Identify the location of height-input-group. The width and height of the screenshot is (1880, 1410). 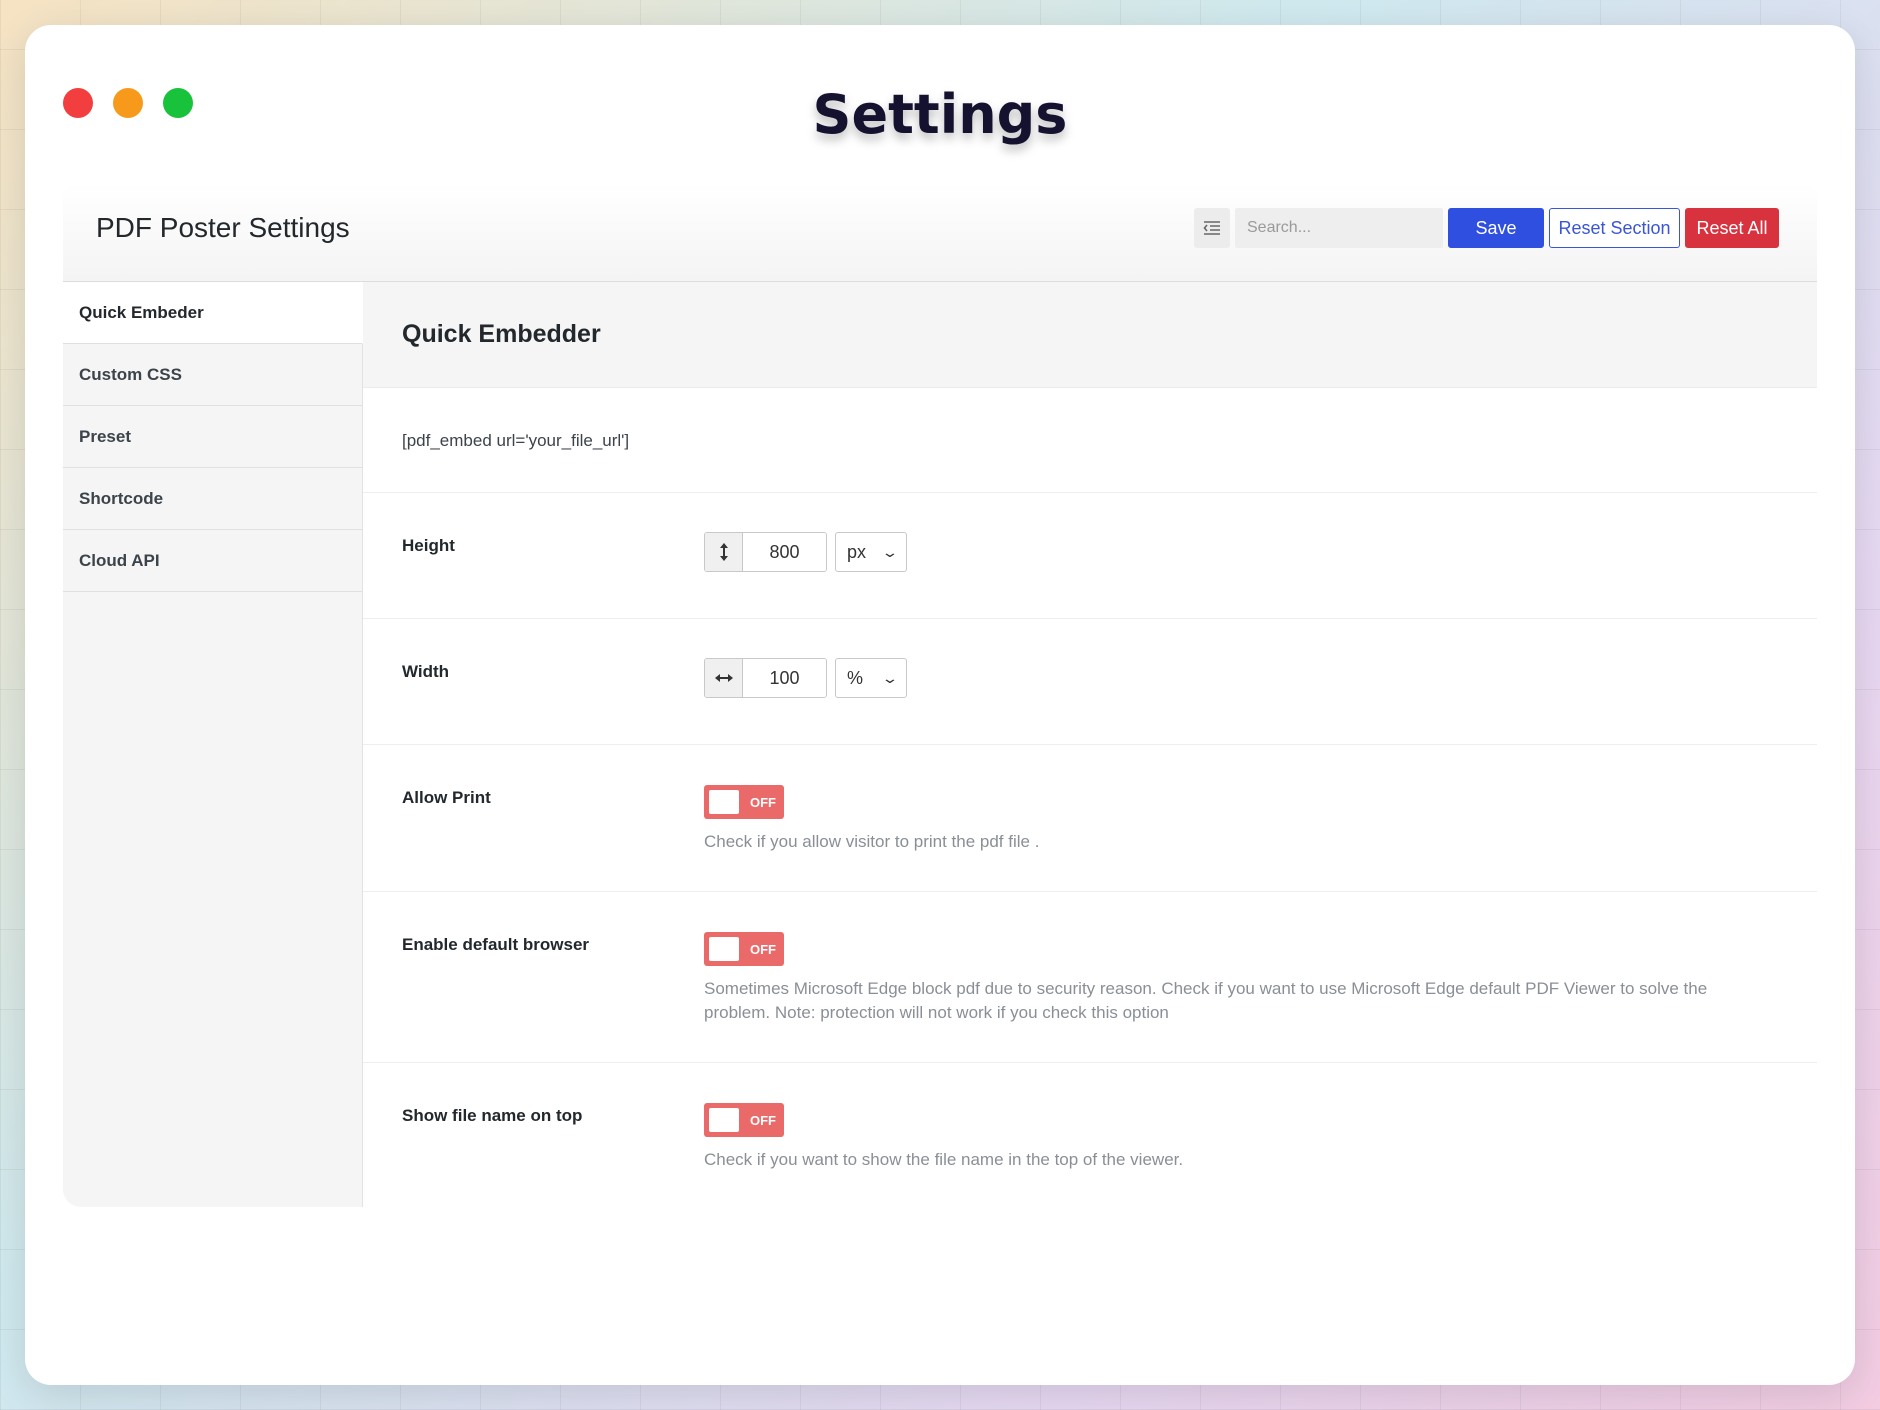
(765, 552).